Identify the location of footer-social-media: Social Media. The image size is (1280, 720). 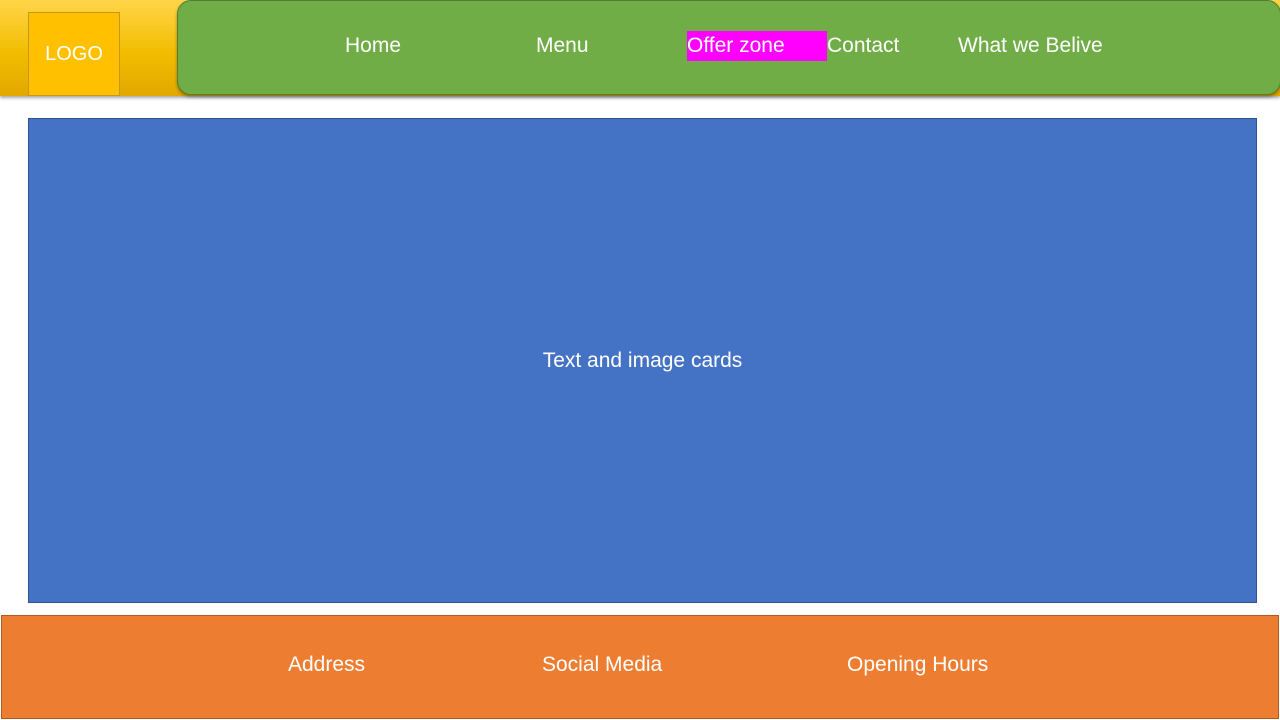
(602, 665).